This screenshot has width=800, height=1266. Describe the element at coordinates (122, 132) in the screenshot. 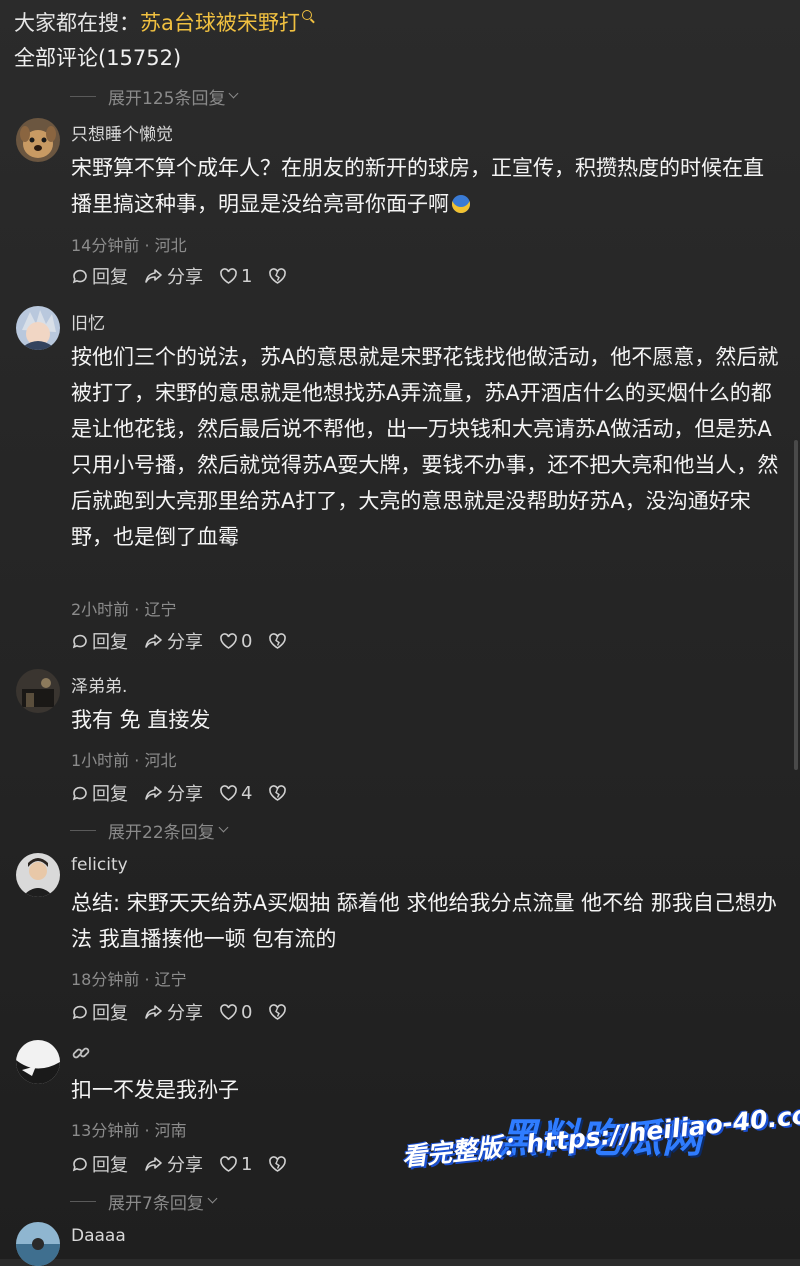

I see `comment-username: 只想睡个懒觉` at that location.